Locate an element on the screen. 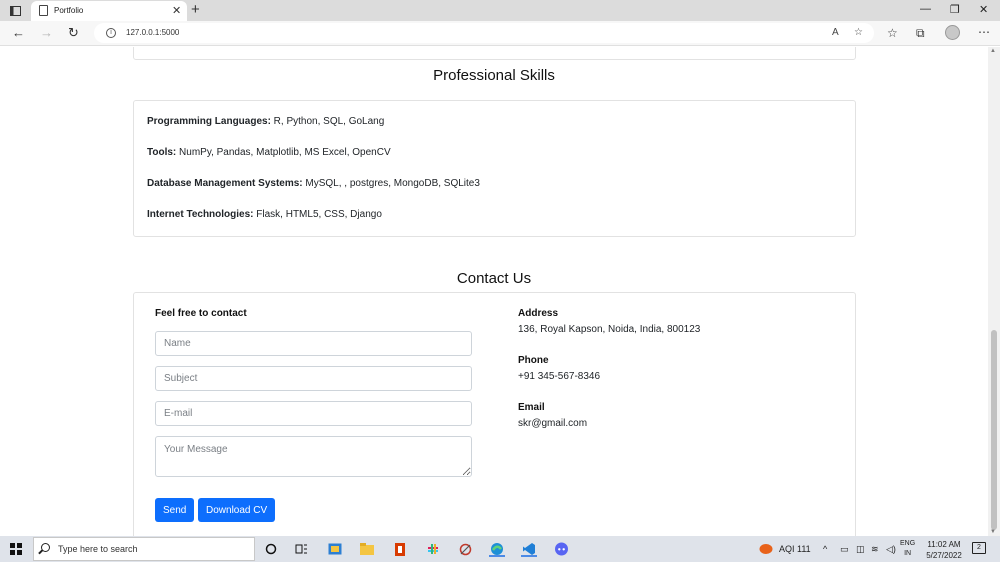 The width and height of the screenshot is (1000, 562). new-tab-button: + is located at coordinates (195, 9).